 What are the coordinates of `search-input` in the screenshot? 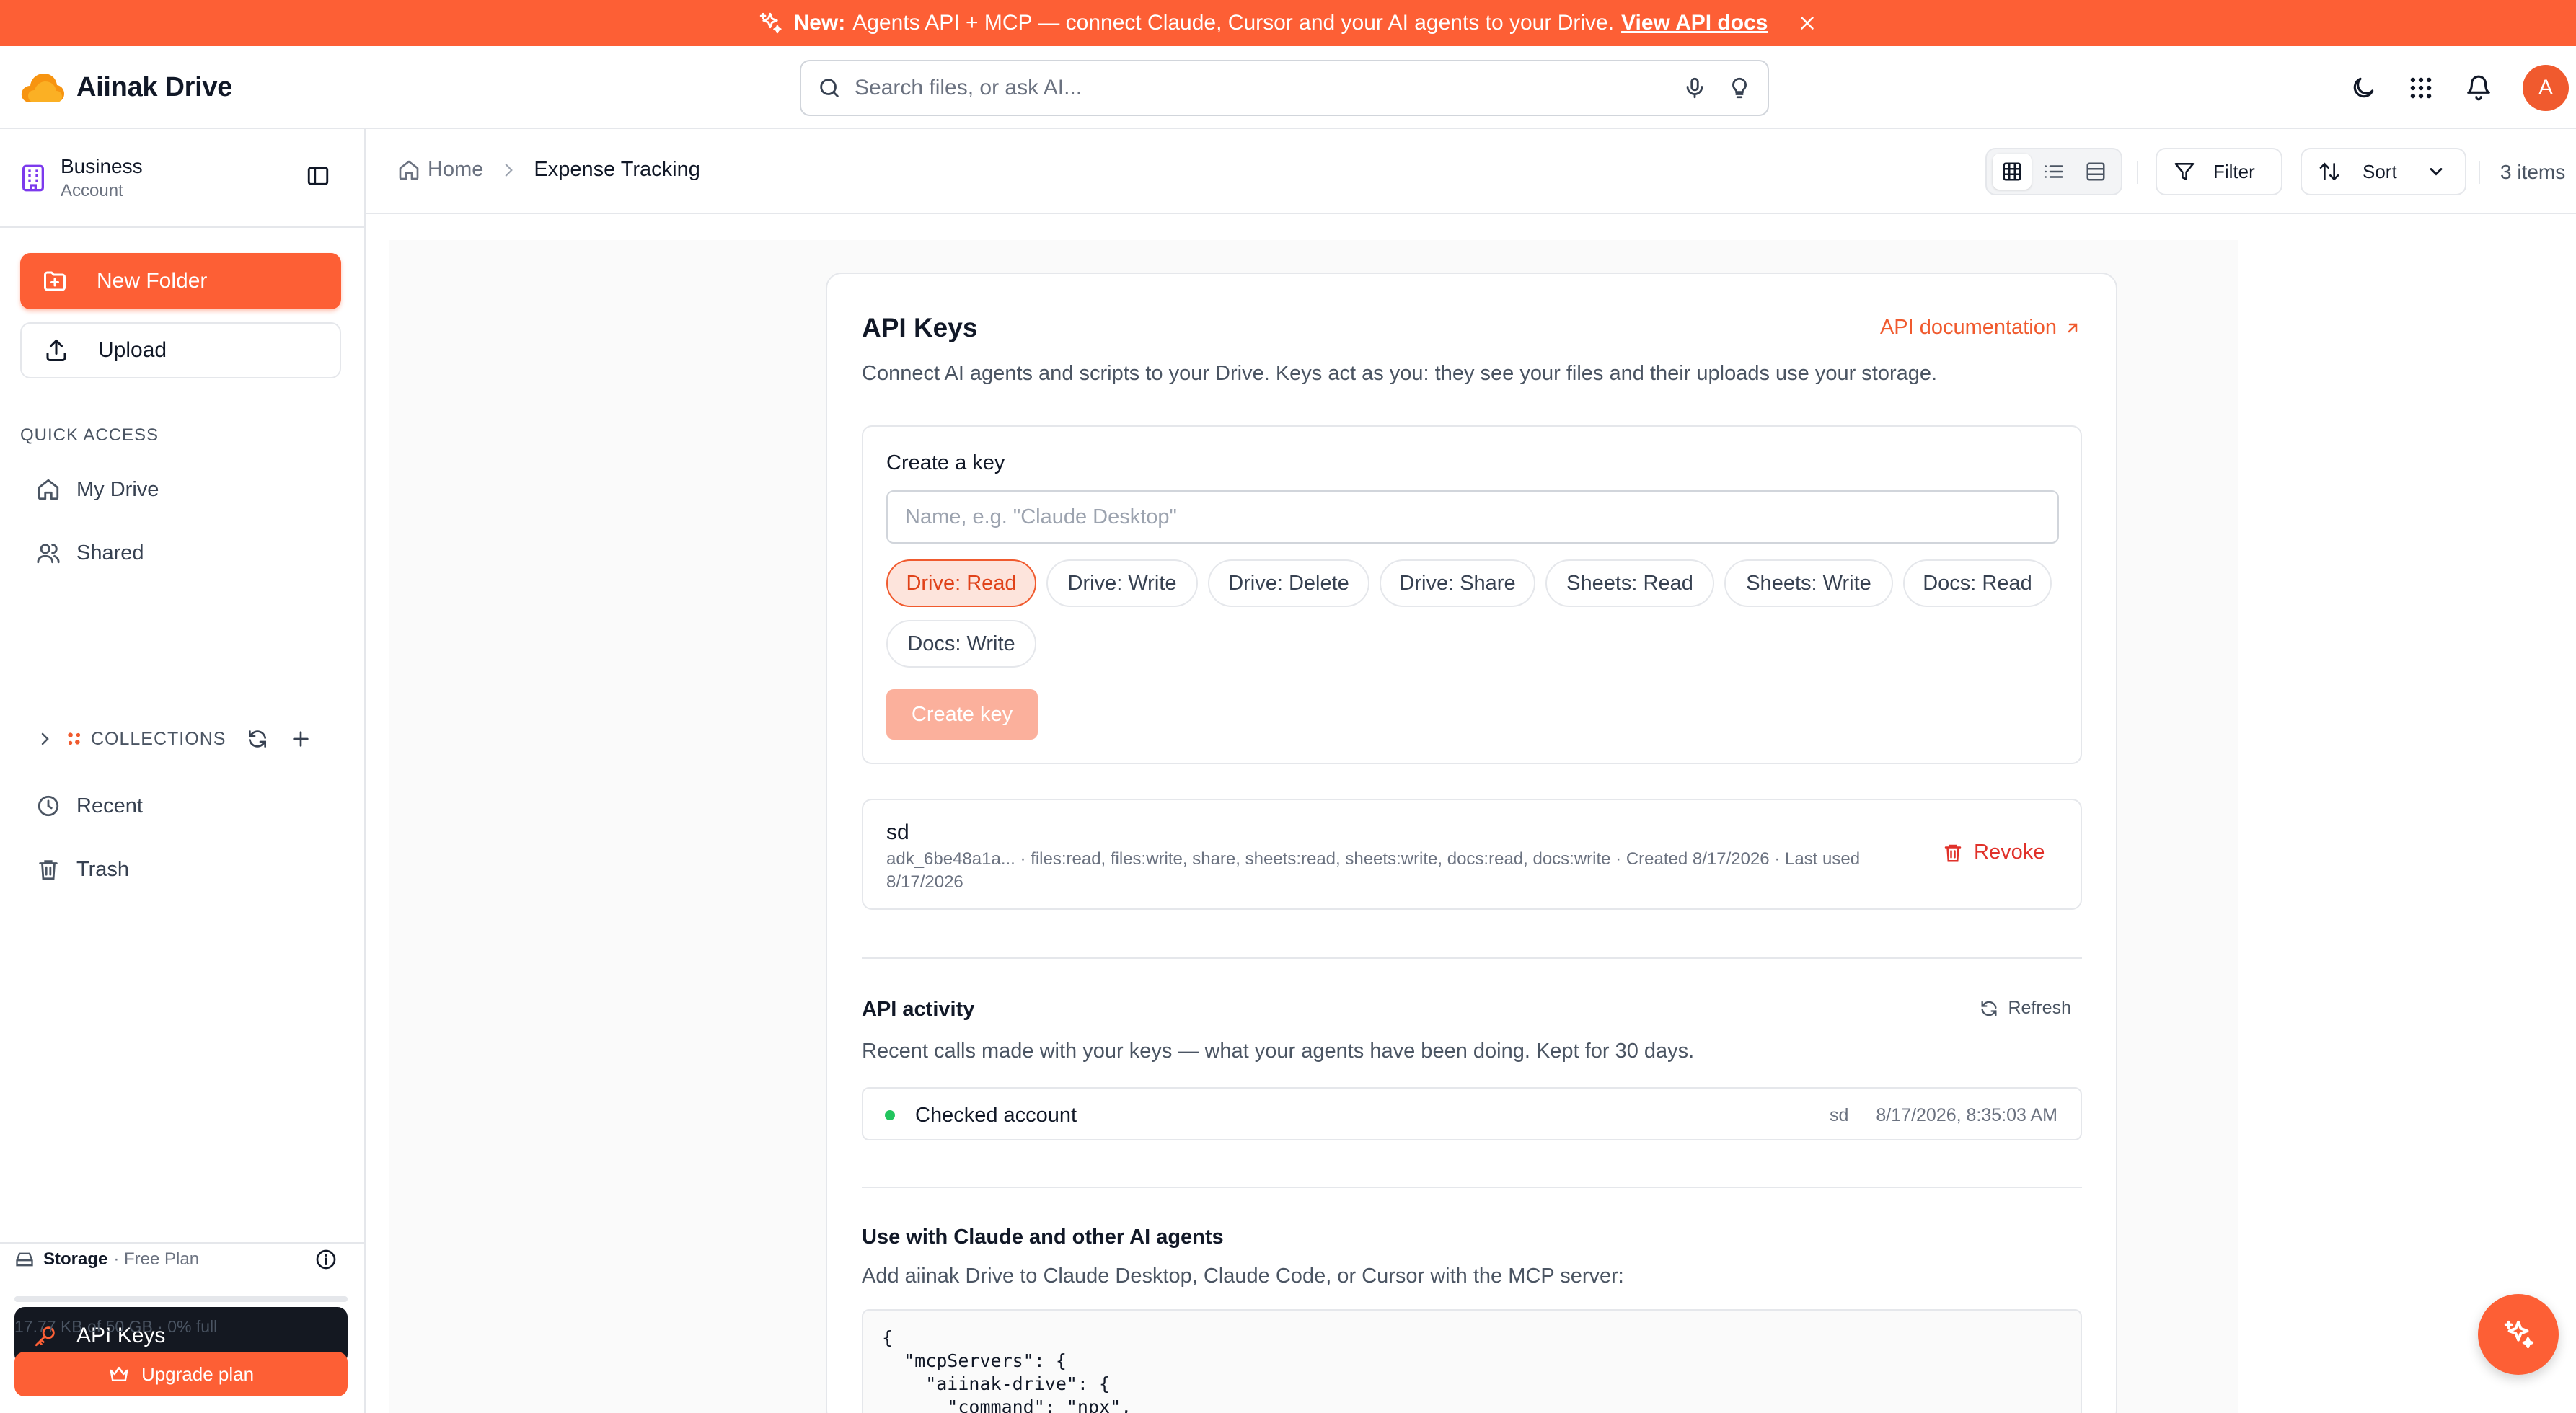 It's located at (1258, 88).